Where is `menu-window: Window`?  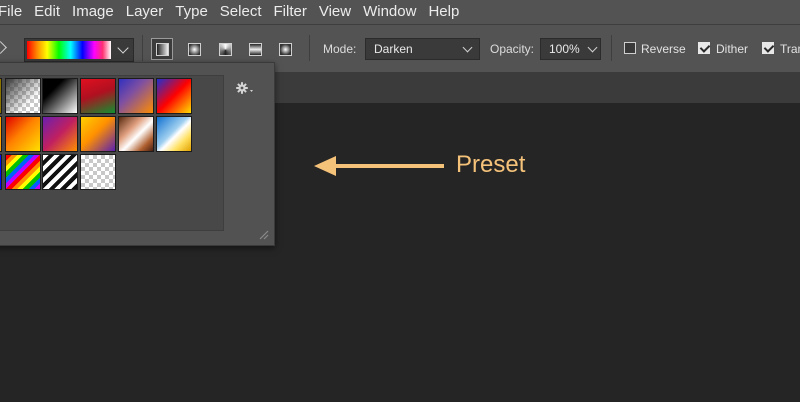
menu-window: Window is located at coordinates (389, 12).